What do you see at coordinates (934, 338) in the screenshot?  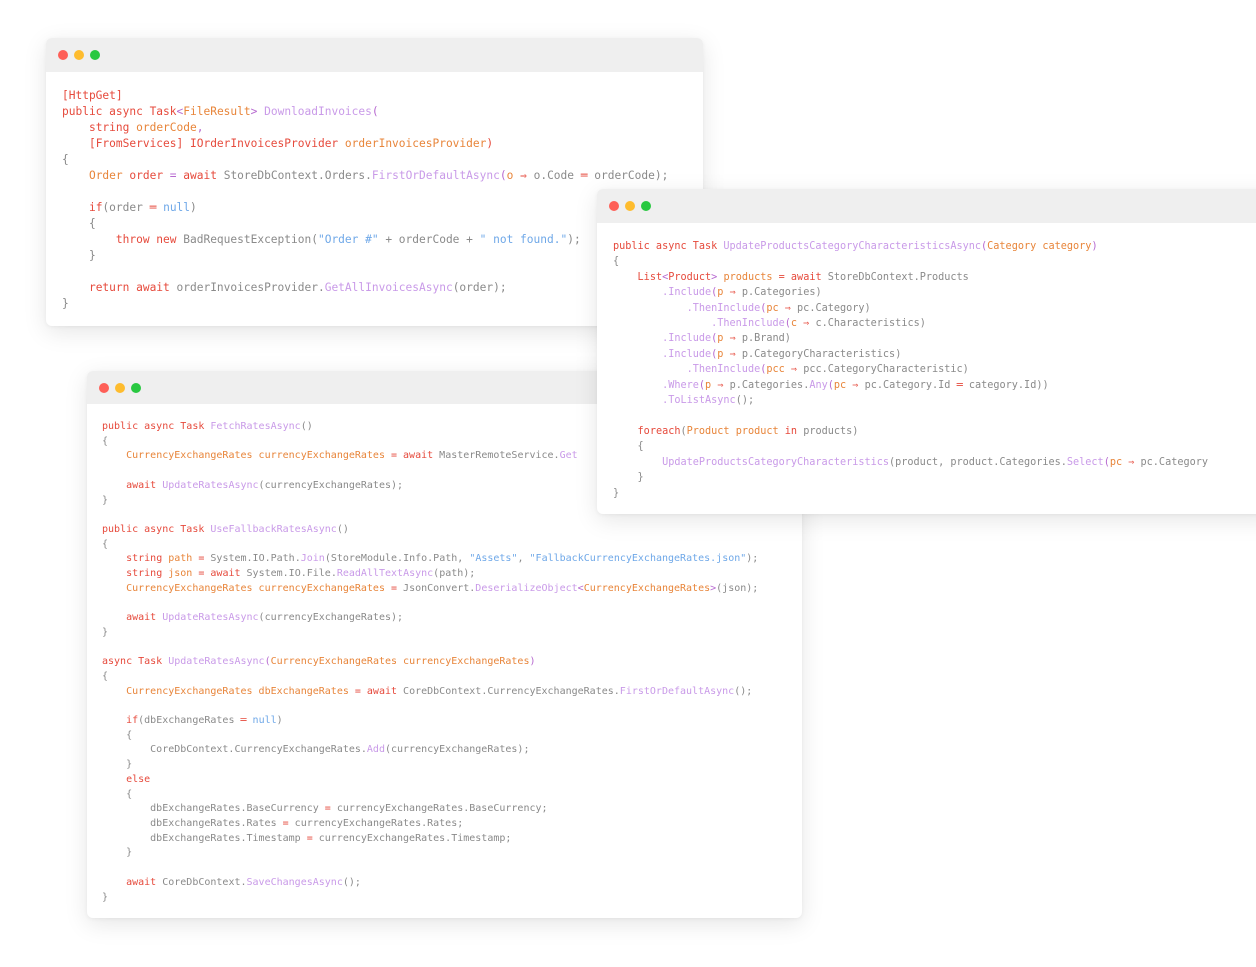 I see `code-line: .Include(p ⇒ p.Brand)` at bounding box center [934, 338].